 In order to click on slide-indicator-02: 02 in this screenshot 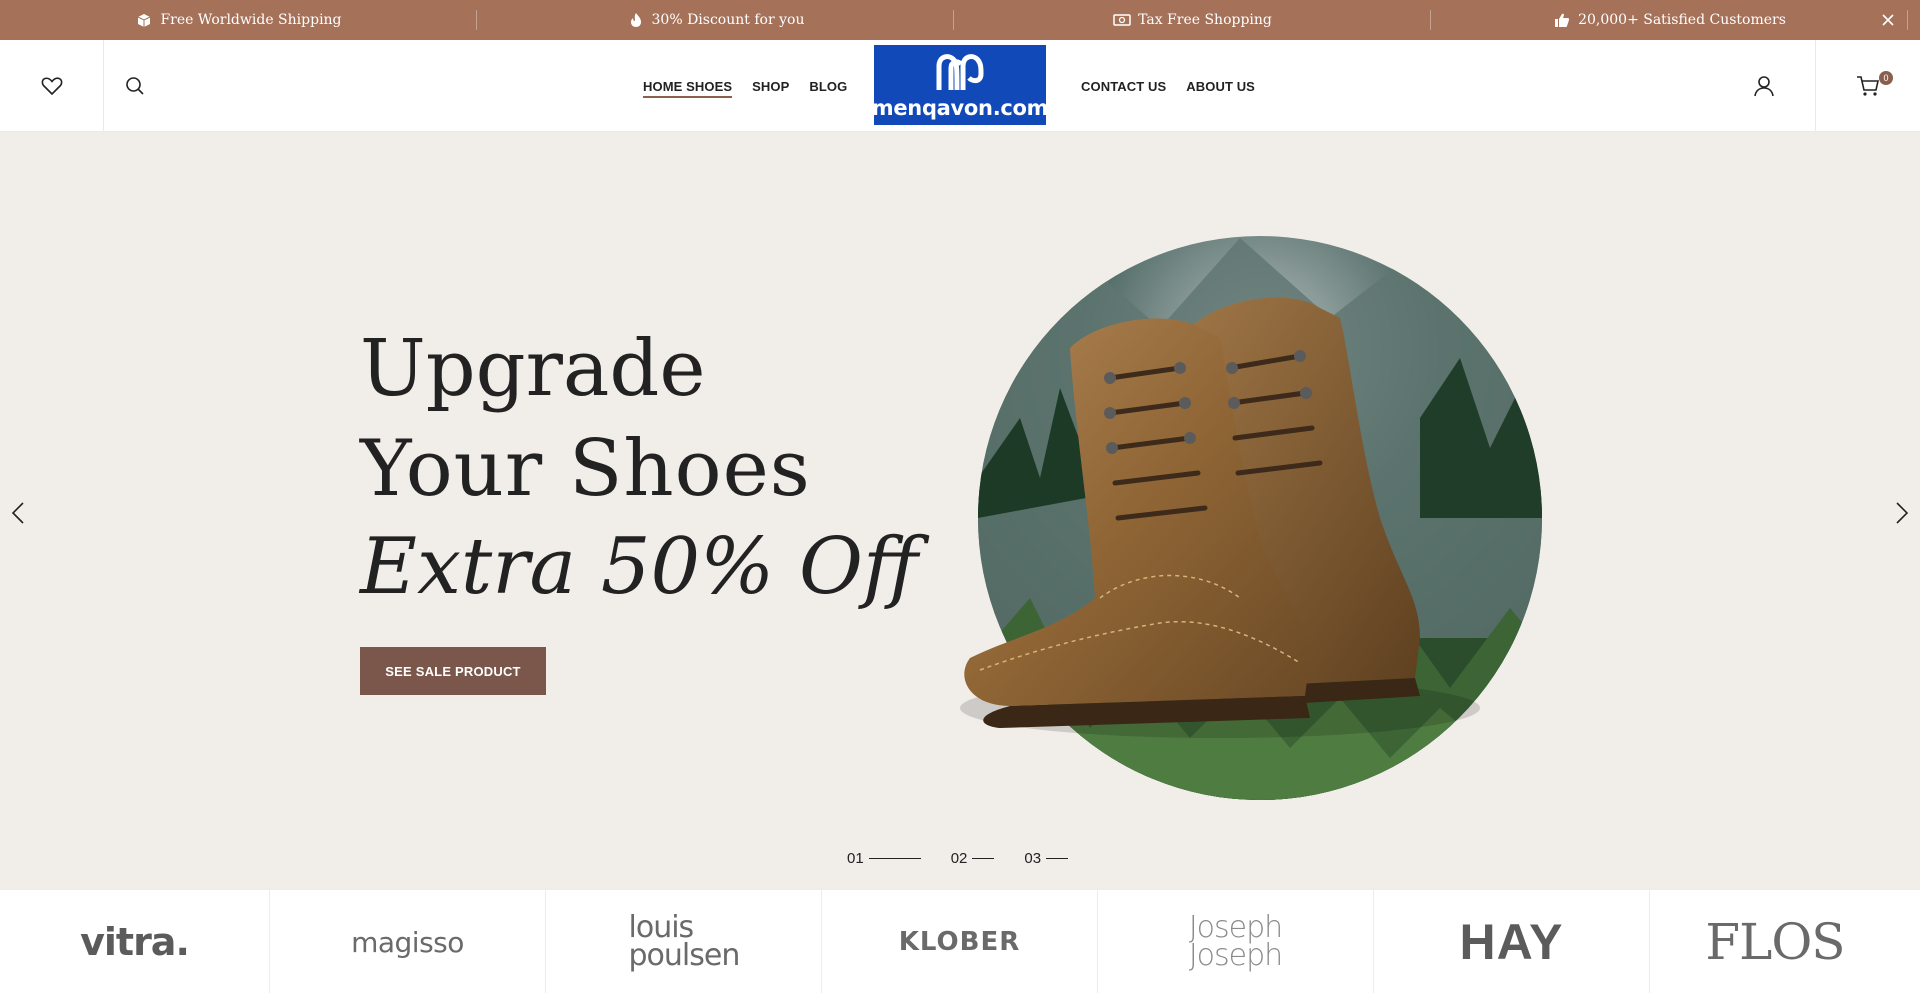, I will do `click(973, 858)`.